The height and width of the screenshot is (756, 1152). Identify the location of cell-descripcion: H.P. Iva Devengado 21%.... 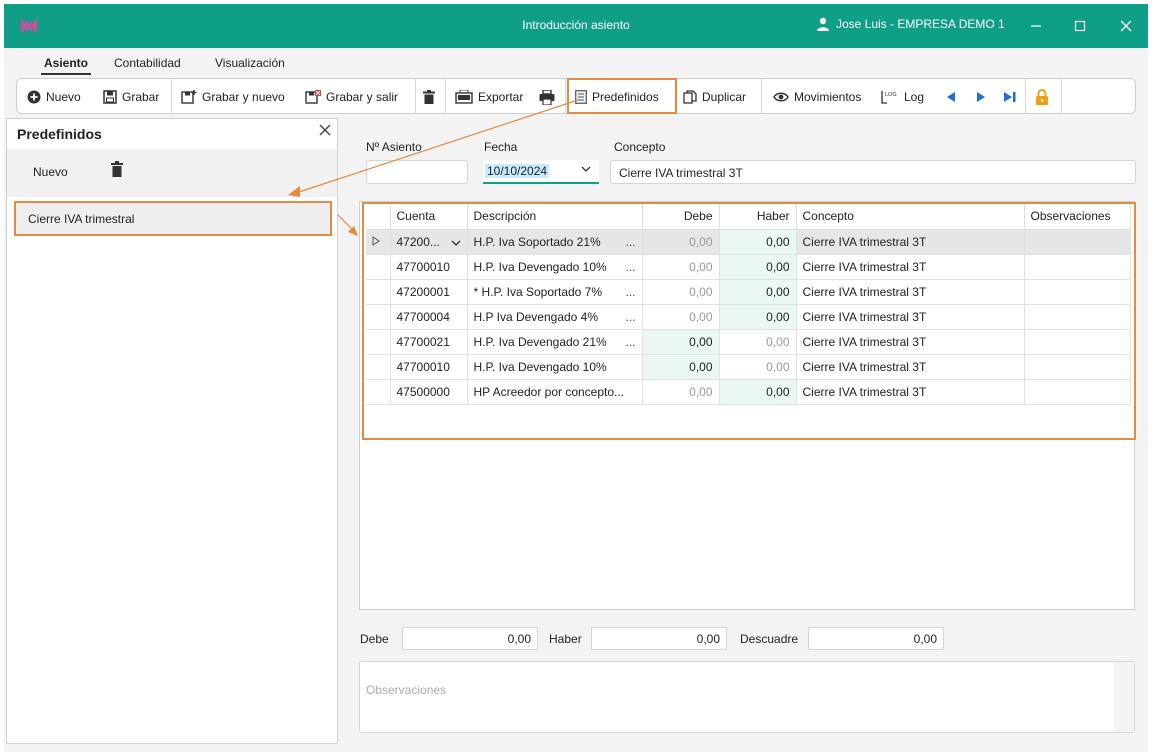
(555, 342).